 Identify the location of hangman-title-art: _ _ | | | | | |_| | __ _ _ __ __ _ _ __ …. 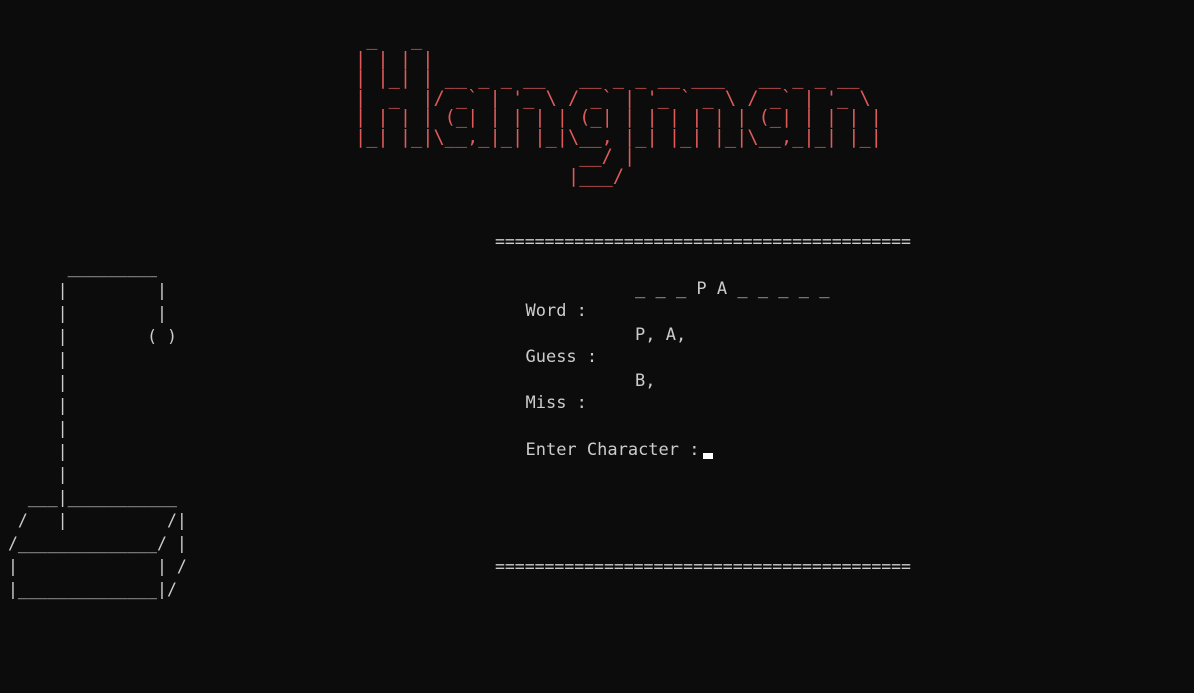
(618, 107).